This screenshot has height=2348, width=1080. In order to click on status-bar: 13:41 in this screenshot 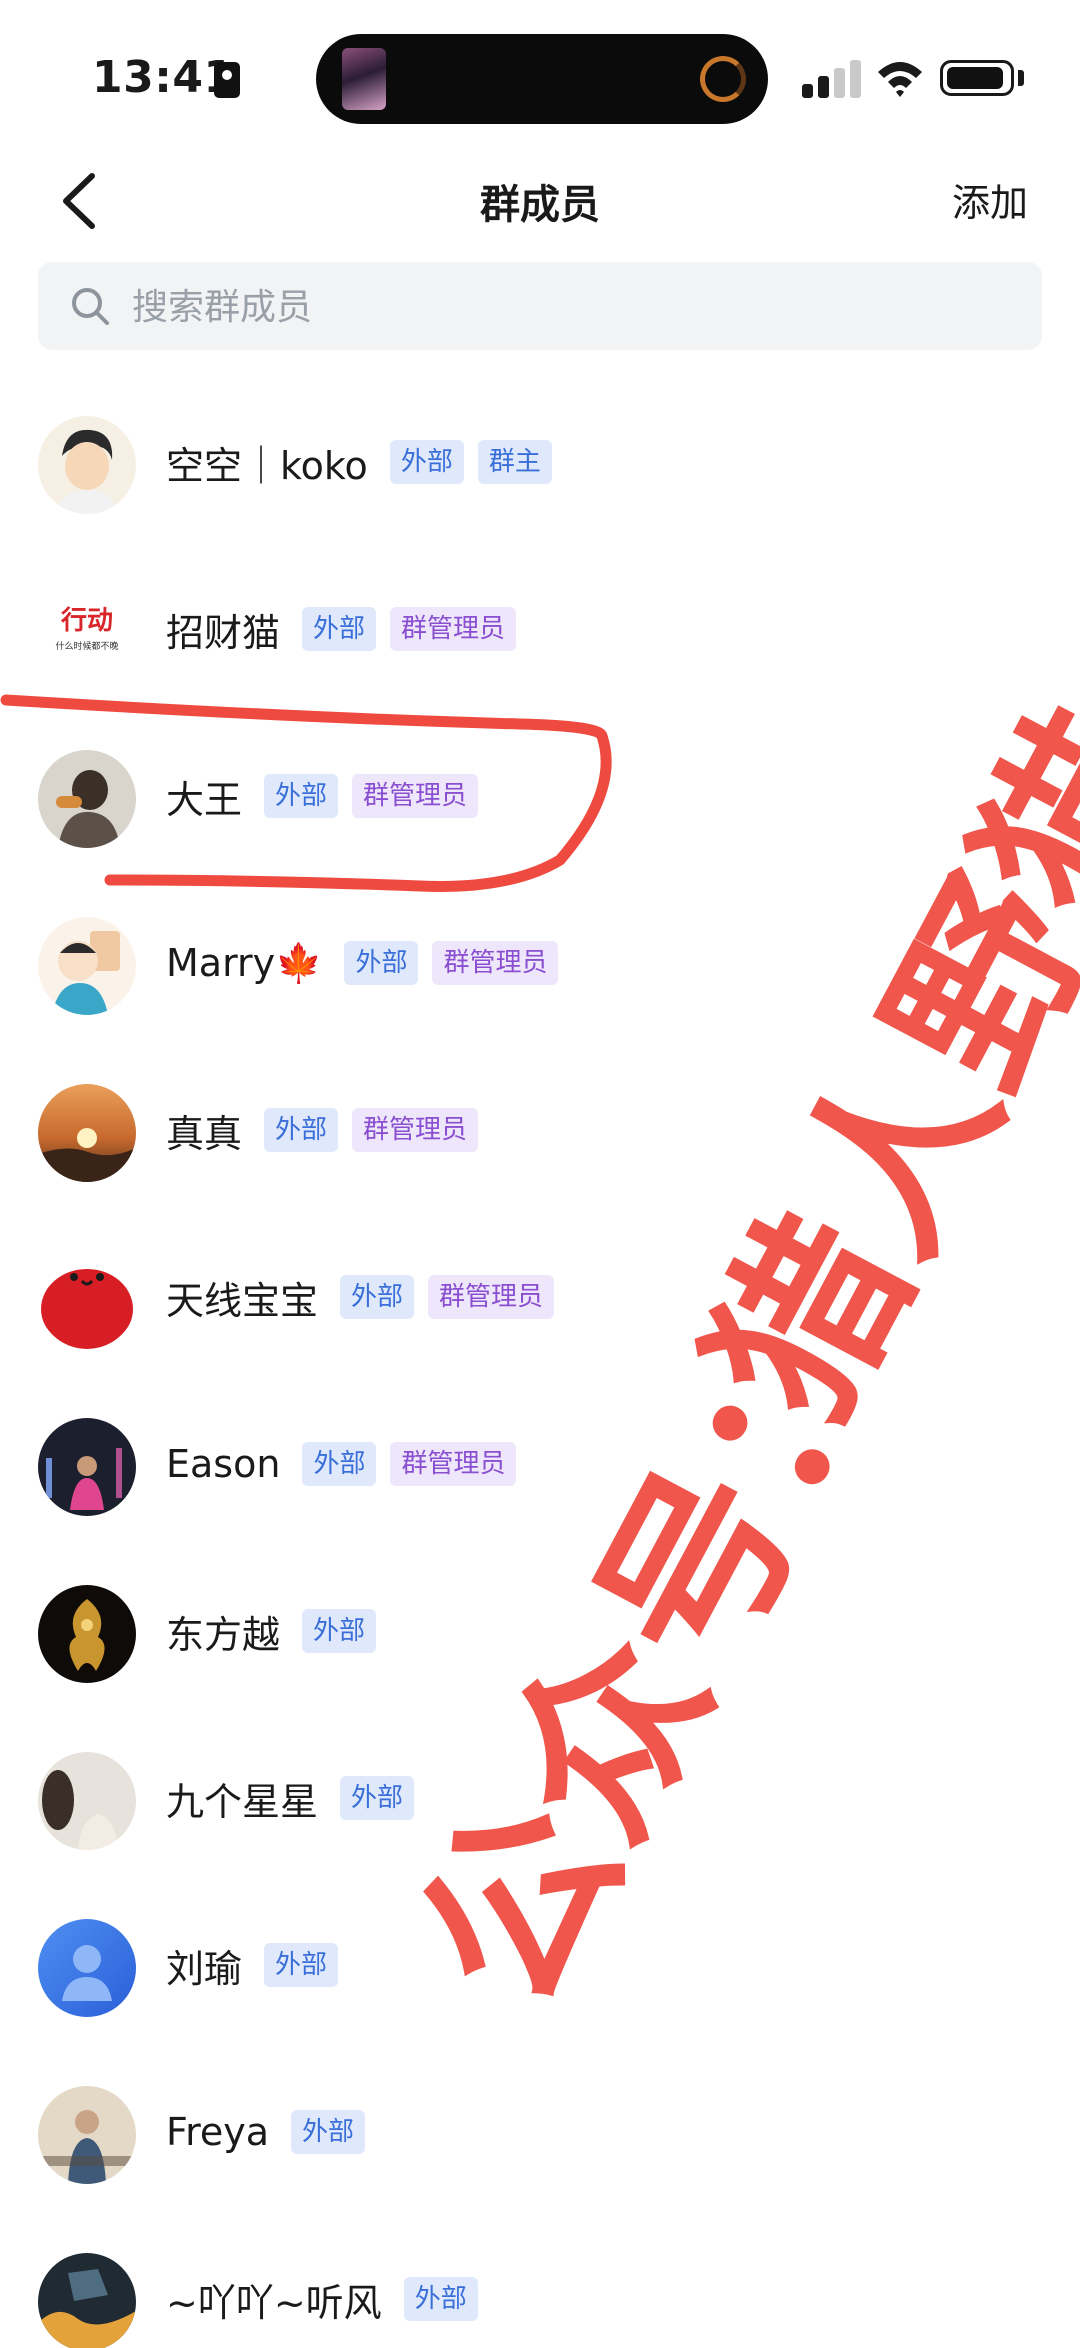, I will do `click(540, 75)`.